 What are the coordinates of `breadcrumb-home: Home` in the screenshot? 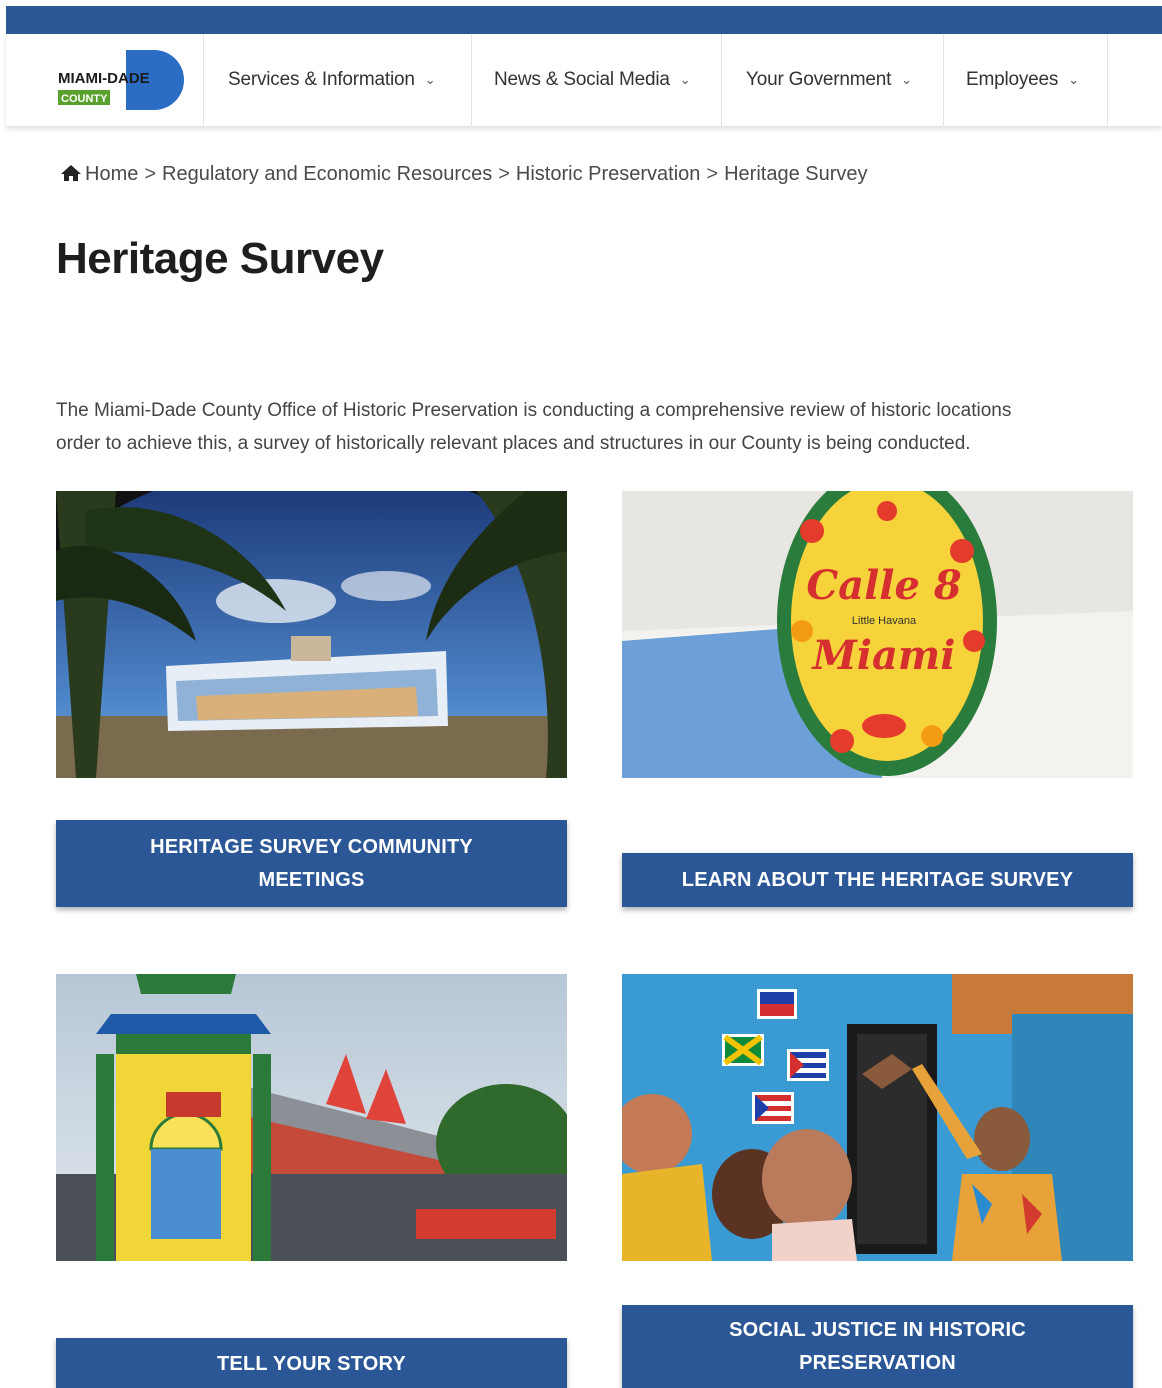 It's located at (111, 174).